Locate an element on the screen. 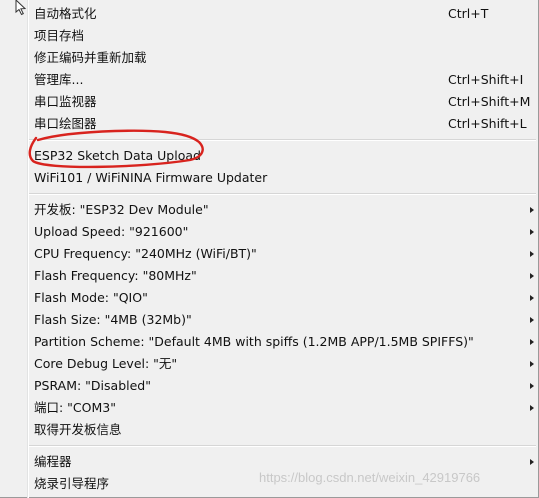 The image size is (539, 498). menu-item-psram: PSRAM: "Disabled" is located at coordinates (283, 386).